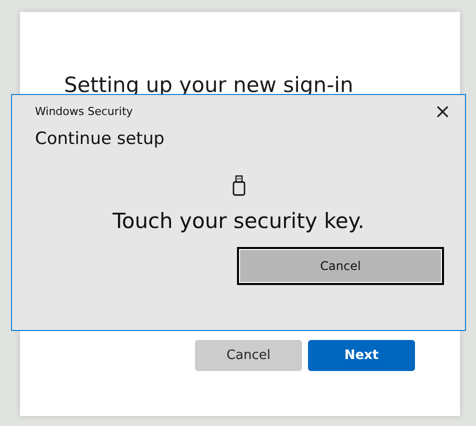 The height and width of the screenshot is (426, 476). What do you see at coordinates (239, 186) in the screenshot?
I see `usb-key-icon` at bounding box center [239, 186].